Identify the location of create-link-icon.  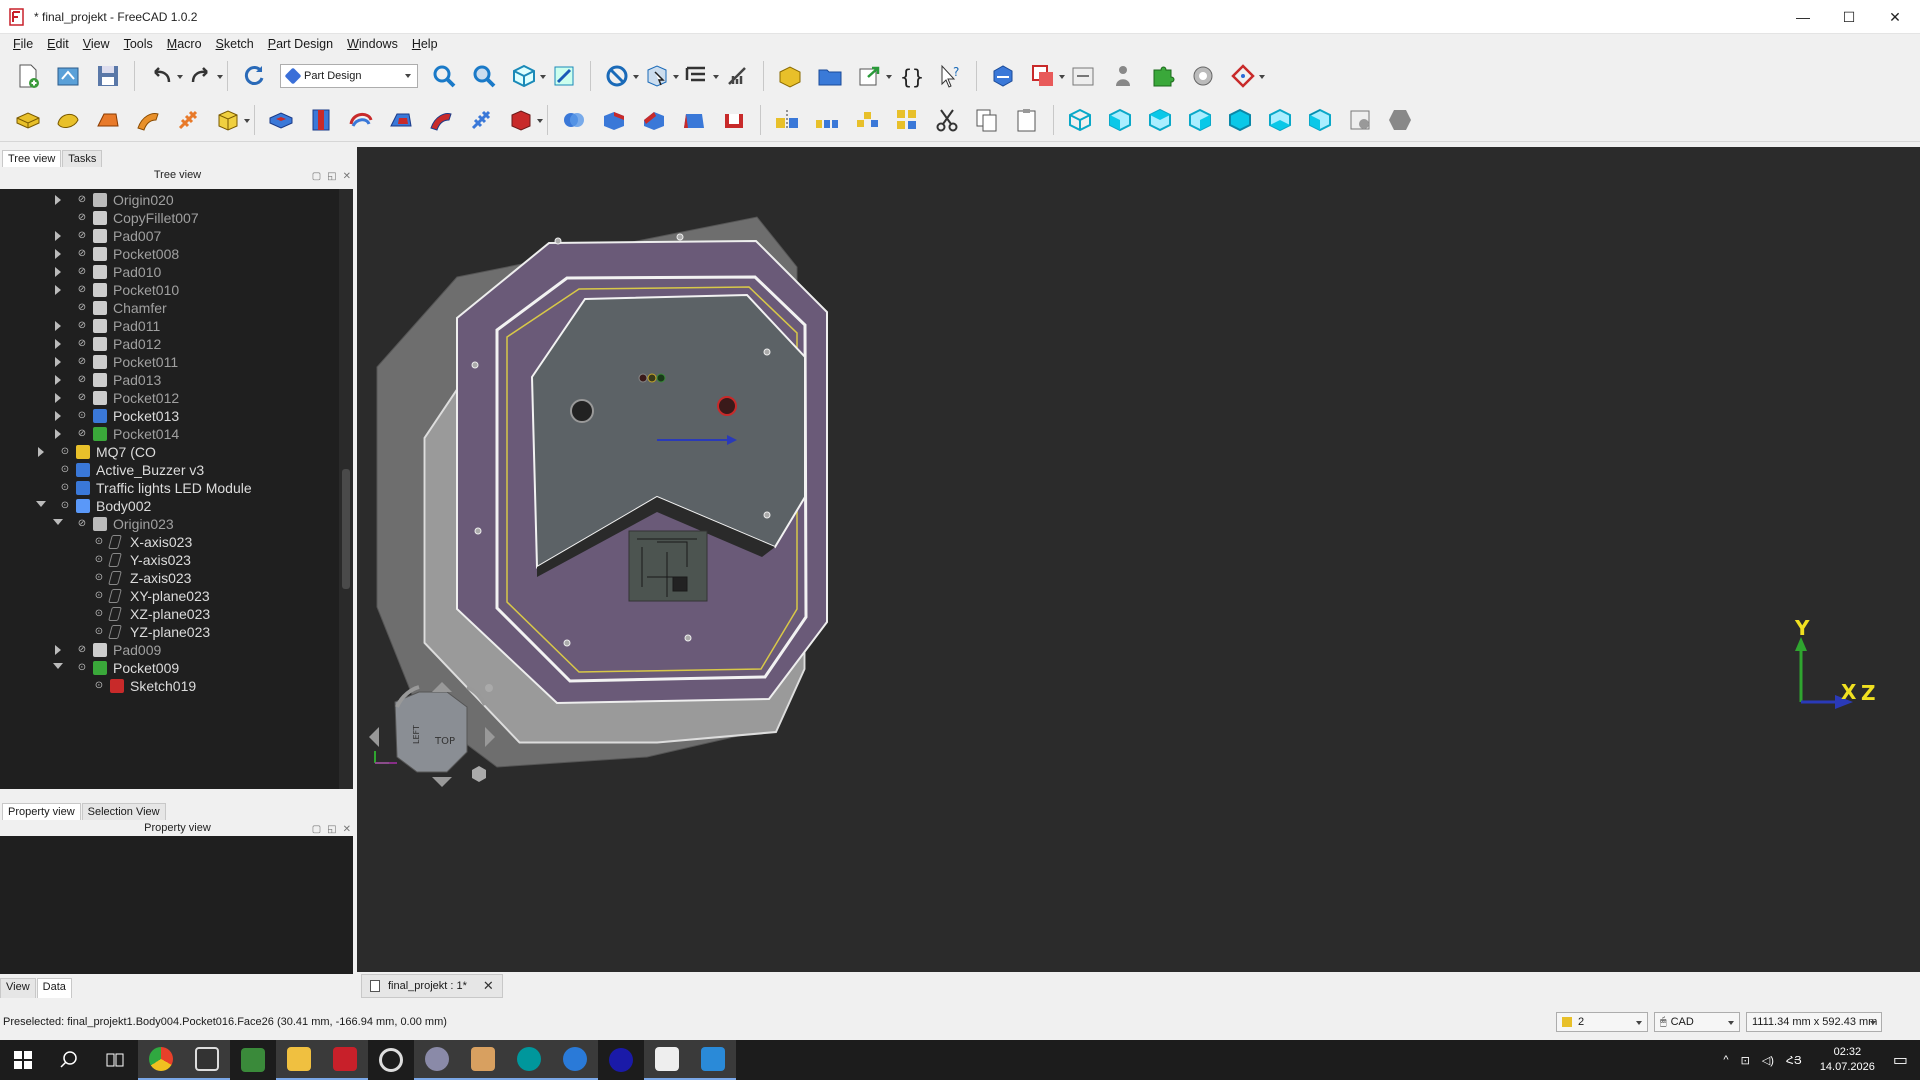
(873, 76).